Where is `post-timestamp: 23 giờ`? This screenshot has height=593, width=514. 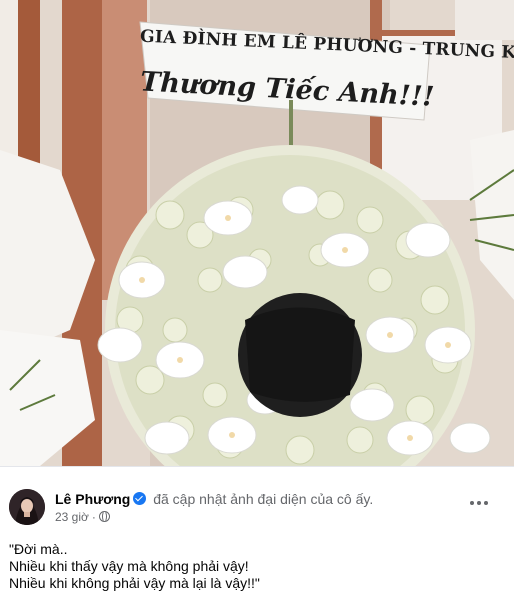 post-timestamp: 23 giờ is located at coordinates (72, 517).